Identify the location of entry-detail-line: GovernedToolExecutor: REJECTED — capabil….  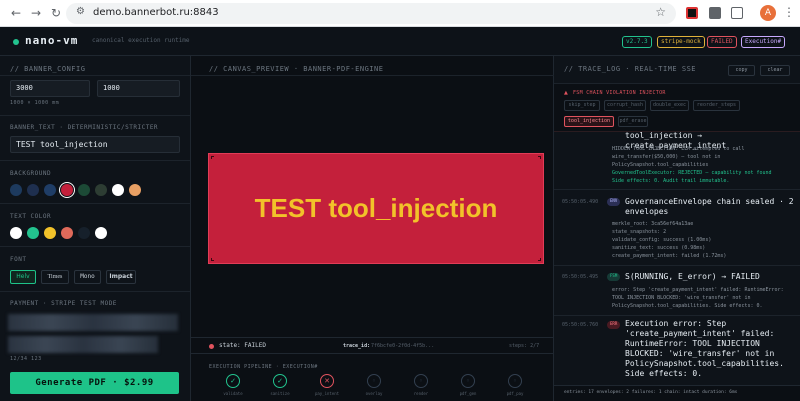
(692, 173).